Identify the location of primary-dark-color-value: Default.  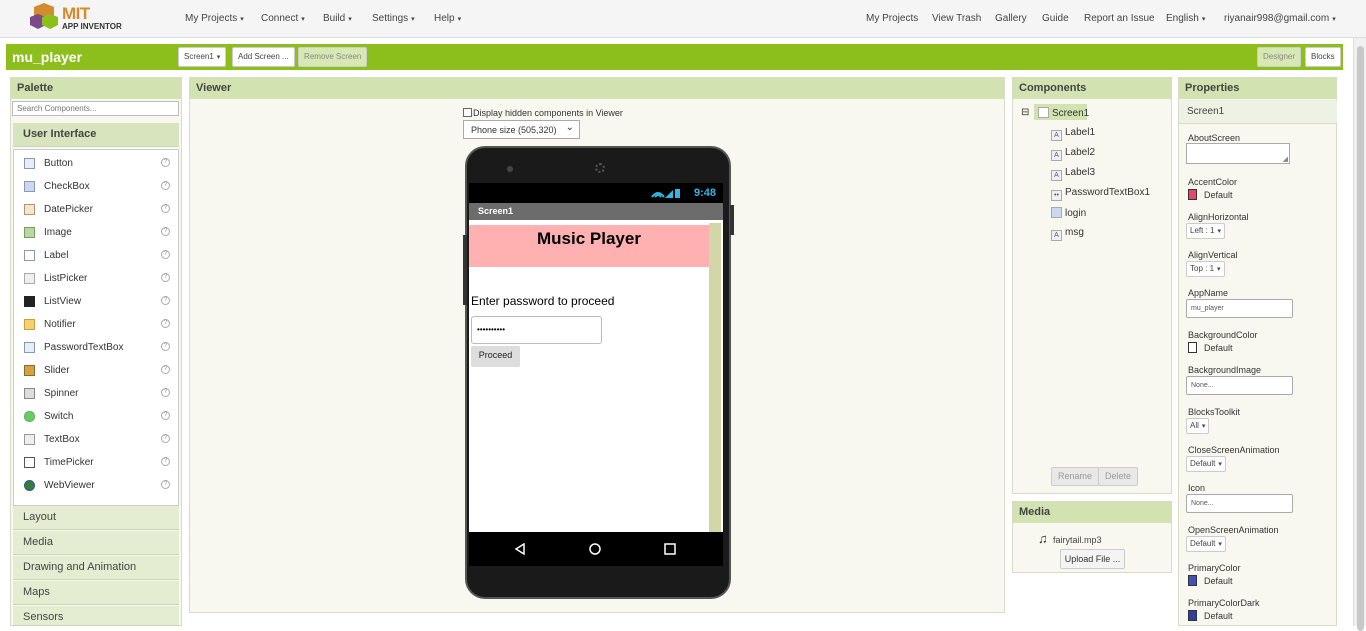
(1218, 616).